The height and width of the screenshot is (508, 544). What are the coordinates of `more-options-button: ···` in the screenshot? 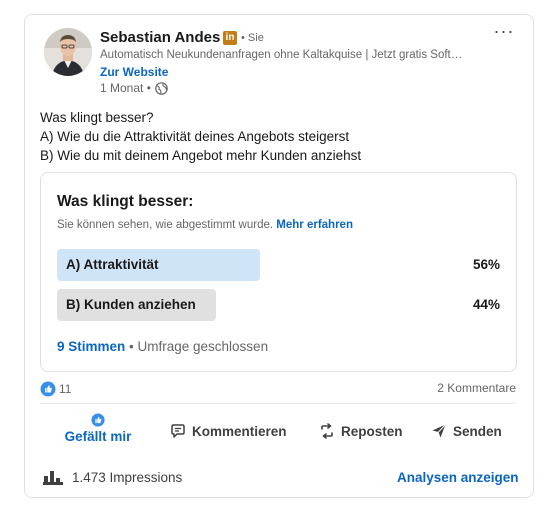 It's located at (504, 33).